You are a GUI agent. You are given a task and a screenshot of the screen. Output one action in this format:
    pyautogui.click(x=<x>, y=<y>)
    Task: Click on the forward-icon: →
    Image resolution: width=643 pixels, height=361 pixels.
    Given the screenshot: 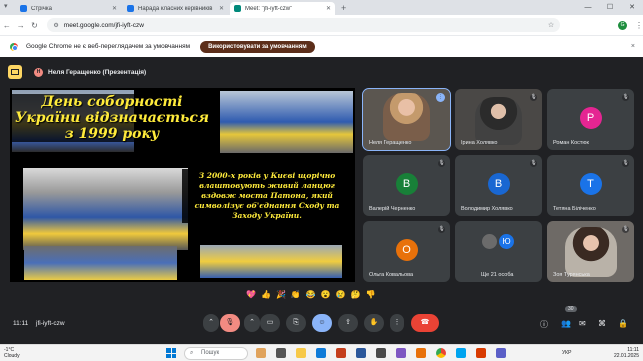 What is the action you would take?
    pyautogui.click(x=21, y=25)
    